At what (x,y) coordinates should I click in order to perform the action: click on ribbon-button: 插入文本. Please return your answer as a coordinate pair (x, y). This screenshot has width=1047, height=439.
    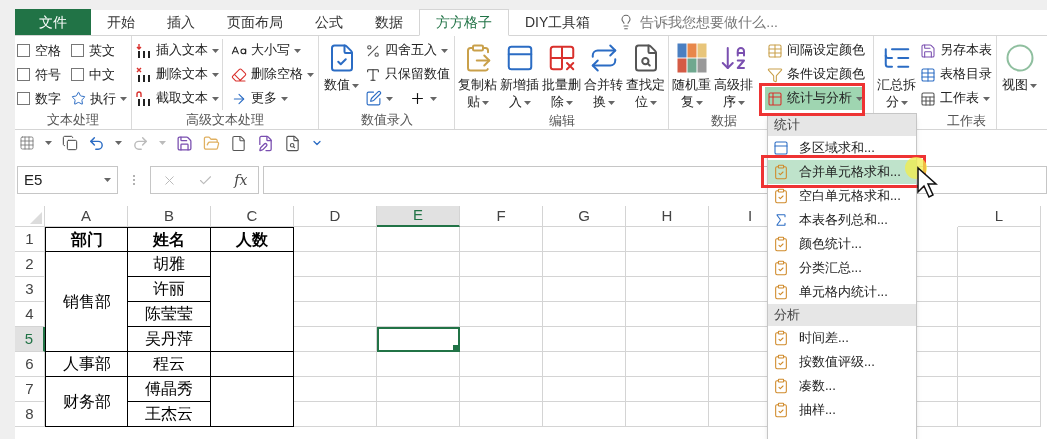
    Looking at the image, I should click on (177, 50).